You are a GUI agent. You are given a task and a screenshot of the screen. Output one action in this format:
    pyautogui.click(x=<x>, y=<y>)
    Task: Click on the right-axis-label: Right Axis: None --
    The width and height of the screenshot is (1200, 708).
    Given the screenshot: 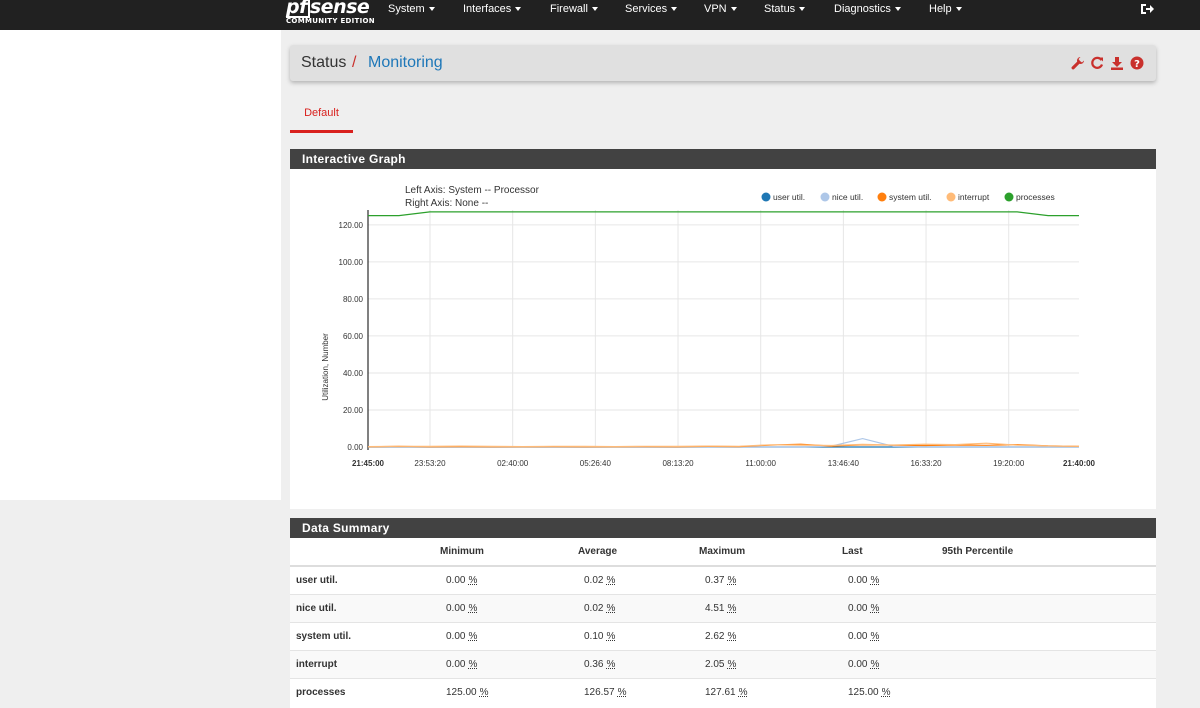 What is the action you would take?
    pyautogui.click(x=446, y=203)
    